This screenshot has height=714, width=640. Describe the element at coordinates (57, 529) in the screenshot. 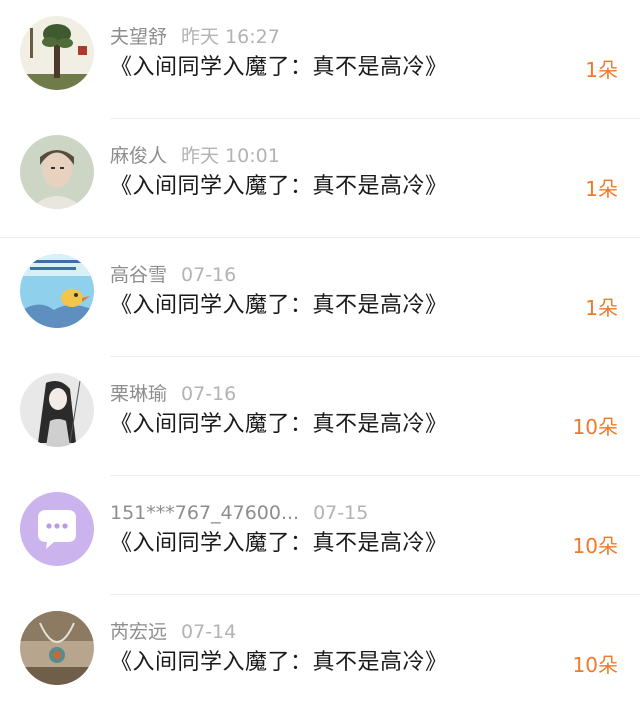

I see `chat-bubble-default-avatar` at that location.